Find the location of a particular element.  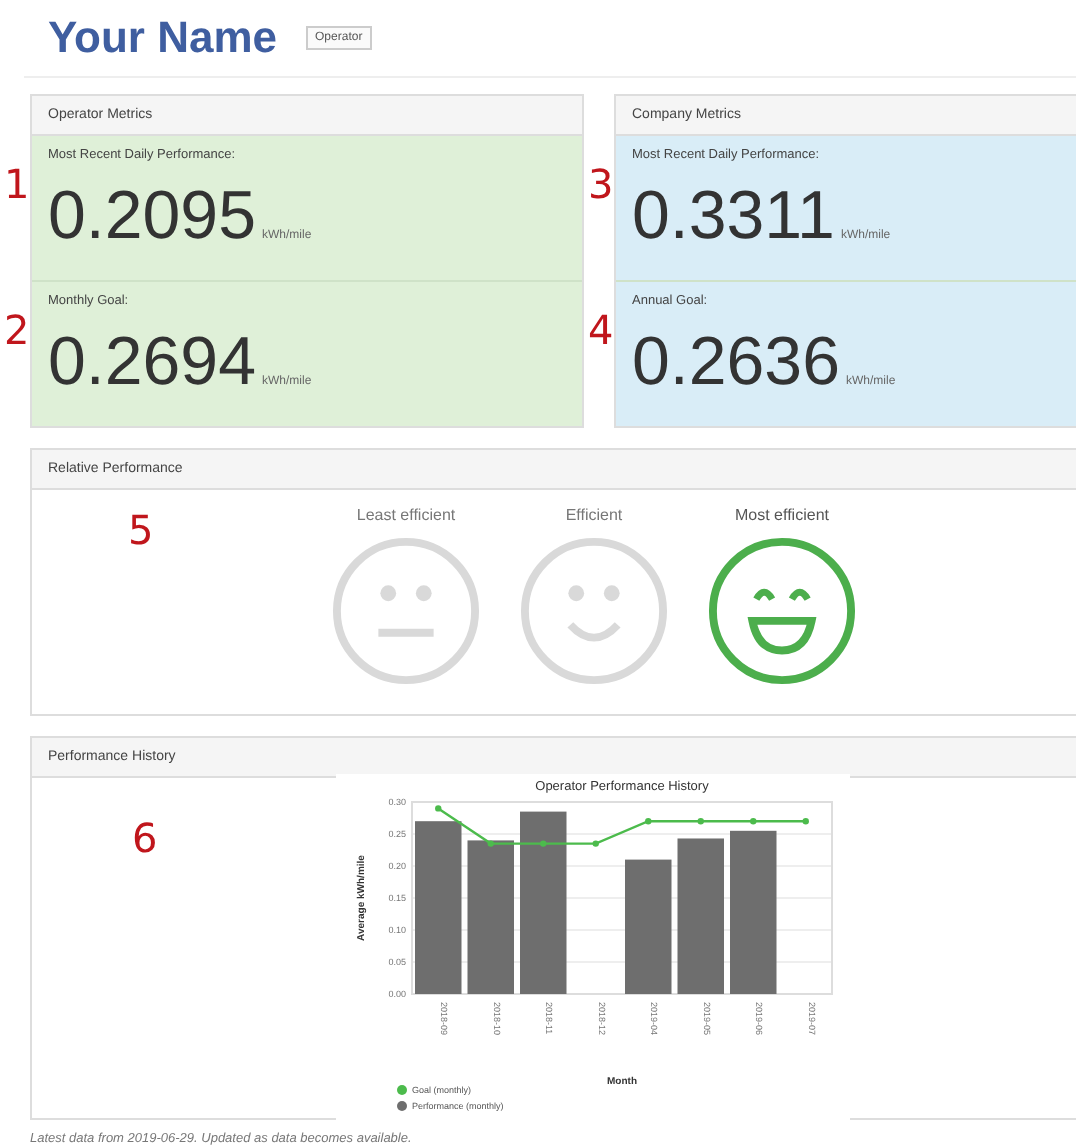

efficiency-label: Most efficient is located at coordinates (782, 515).